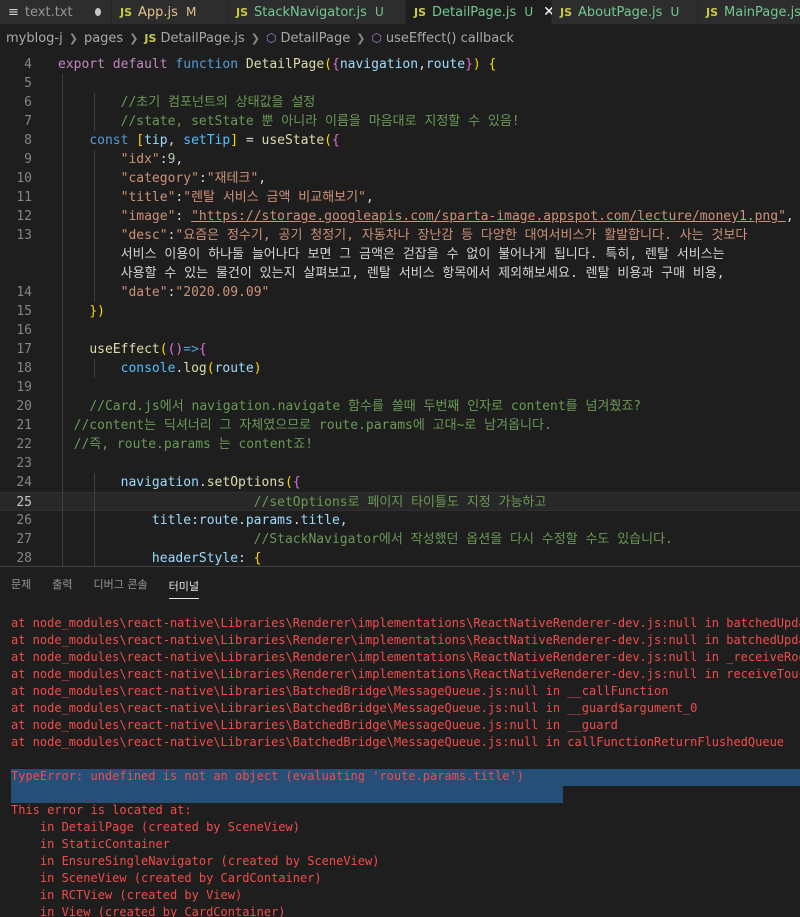  I want to click on code-line: 6 //초기 컴포넌트의 상태값을 설정, so click(400, 102).